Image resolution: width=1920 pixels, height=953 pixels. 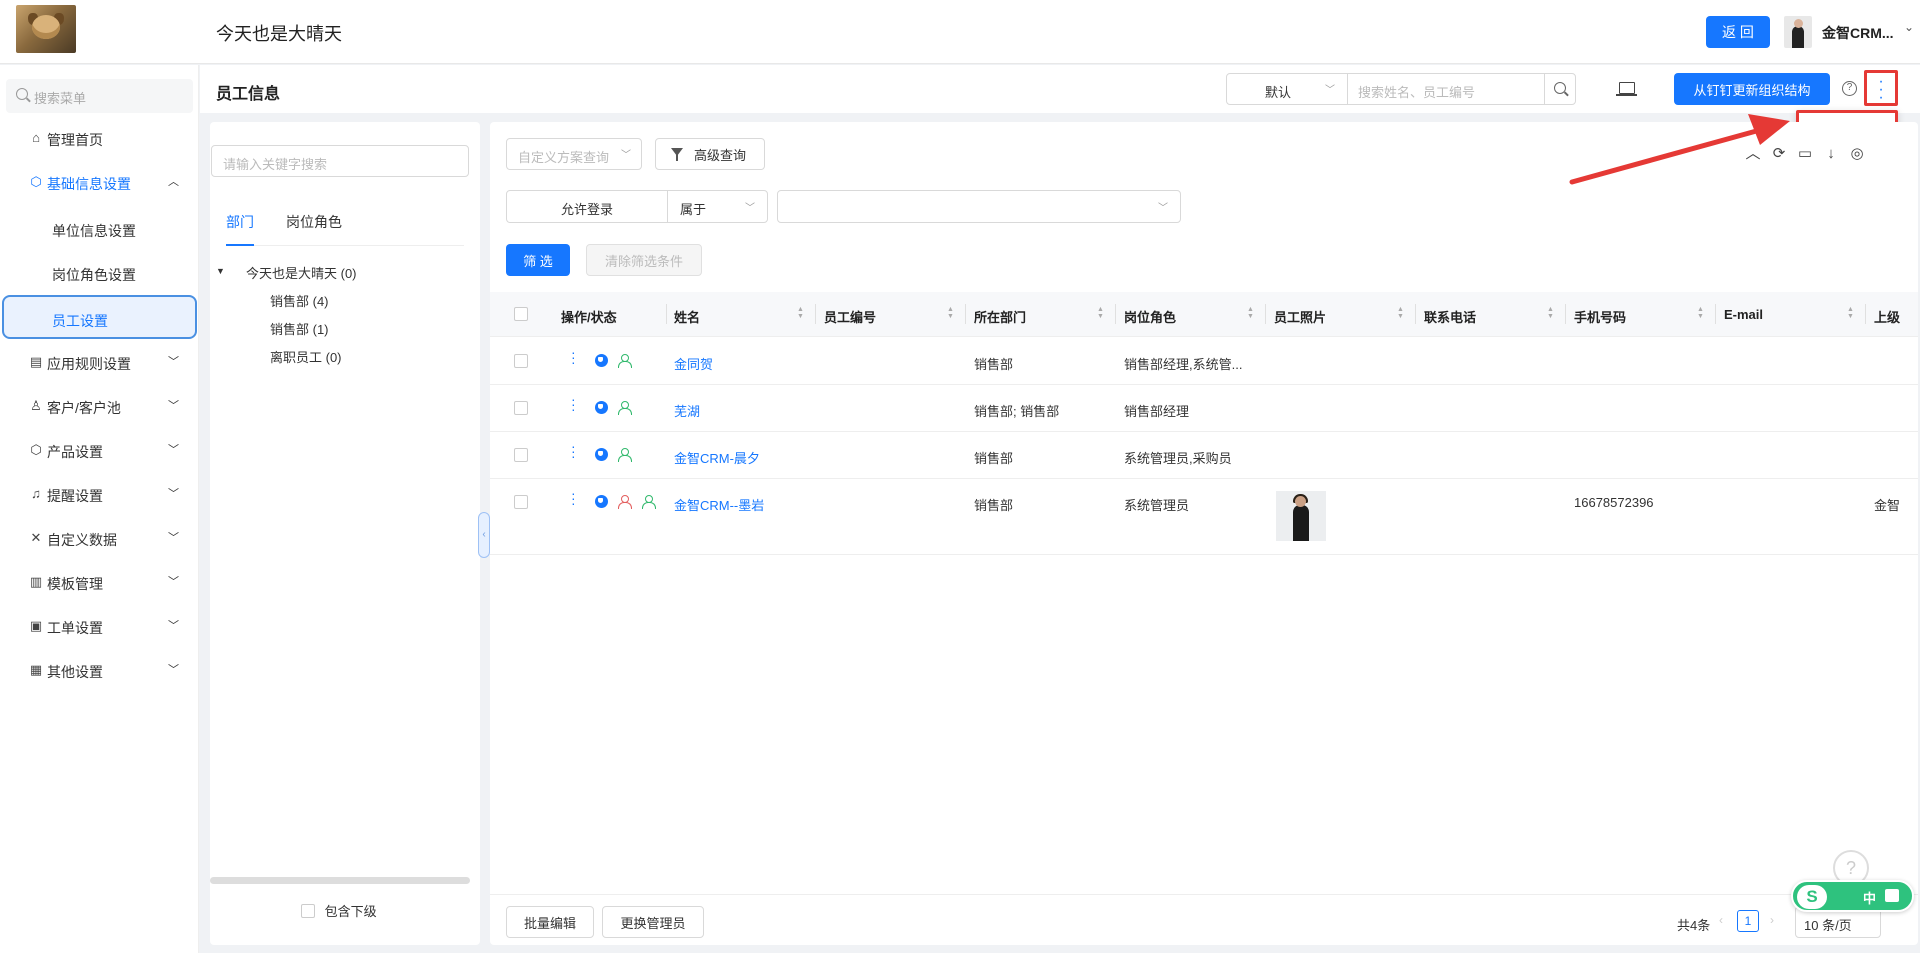 I want to click on ime-toolbar: S 中, so click(x=1852, y=896).